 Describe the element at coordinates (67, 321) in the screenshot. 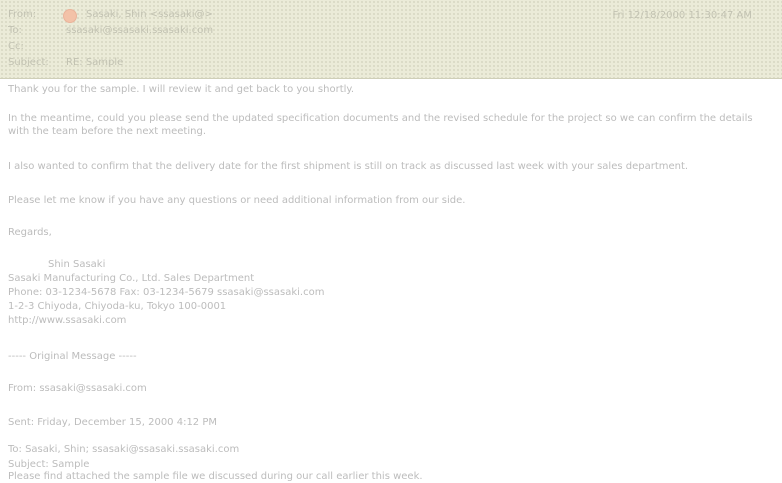

I see `signature-link: http://www.ssasaki.com` at that location.